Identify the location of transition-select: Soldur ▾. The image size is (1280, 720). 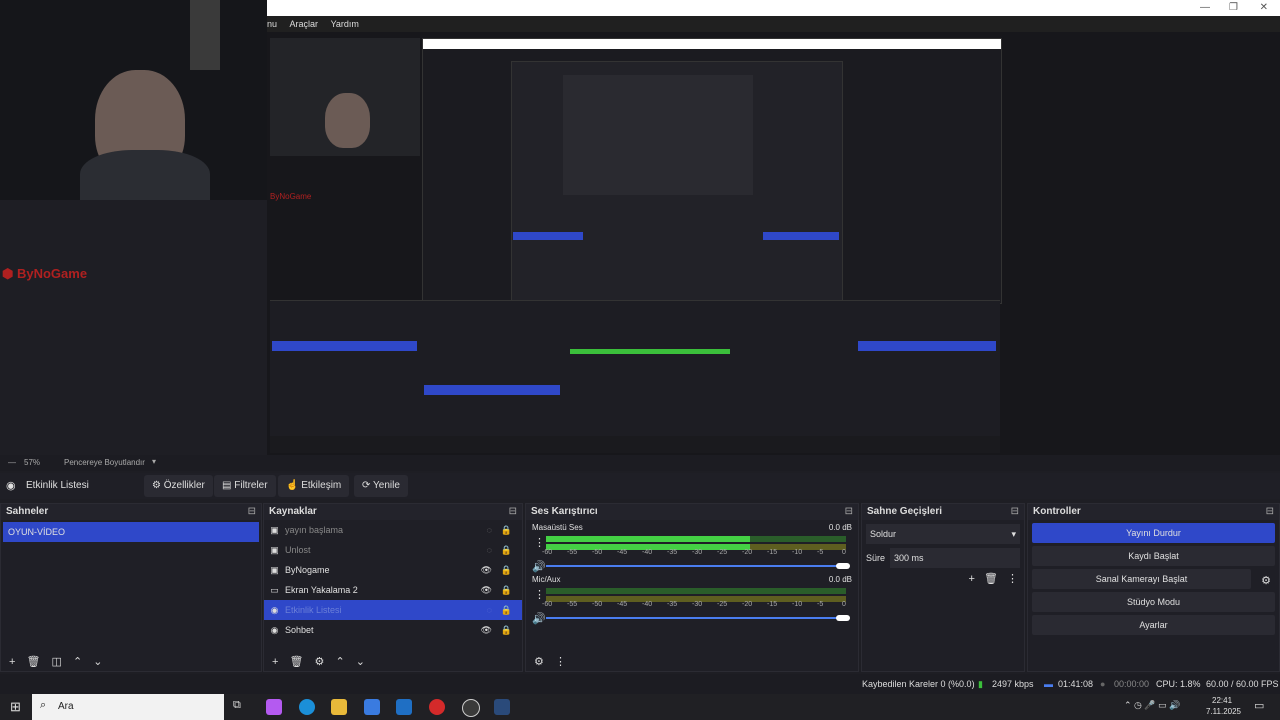
(943, 534).